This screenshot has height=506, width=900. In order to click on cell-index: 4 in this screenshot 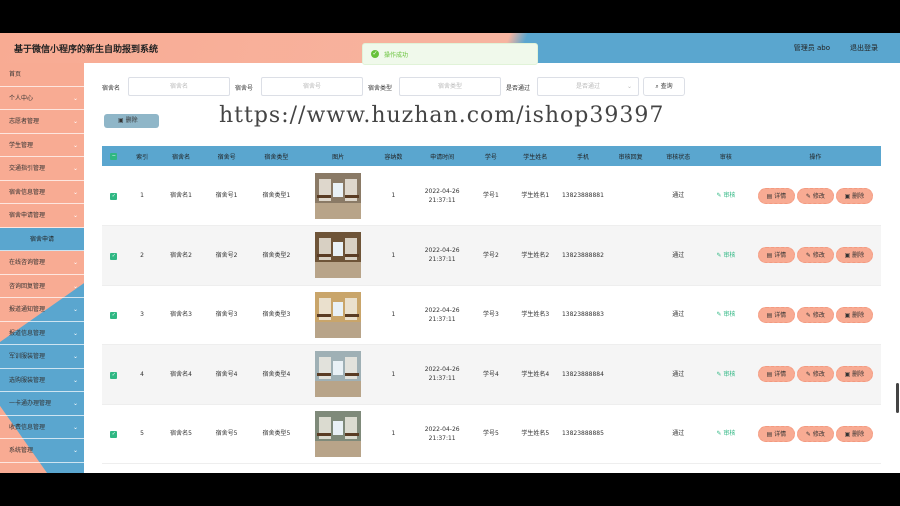, I will do `click(142, 374)`.